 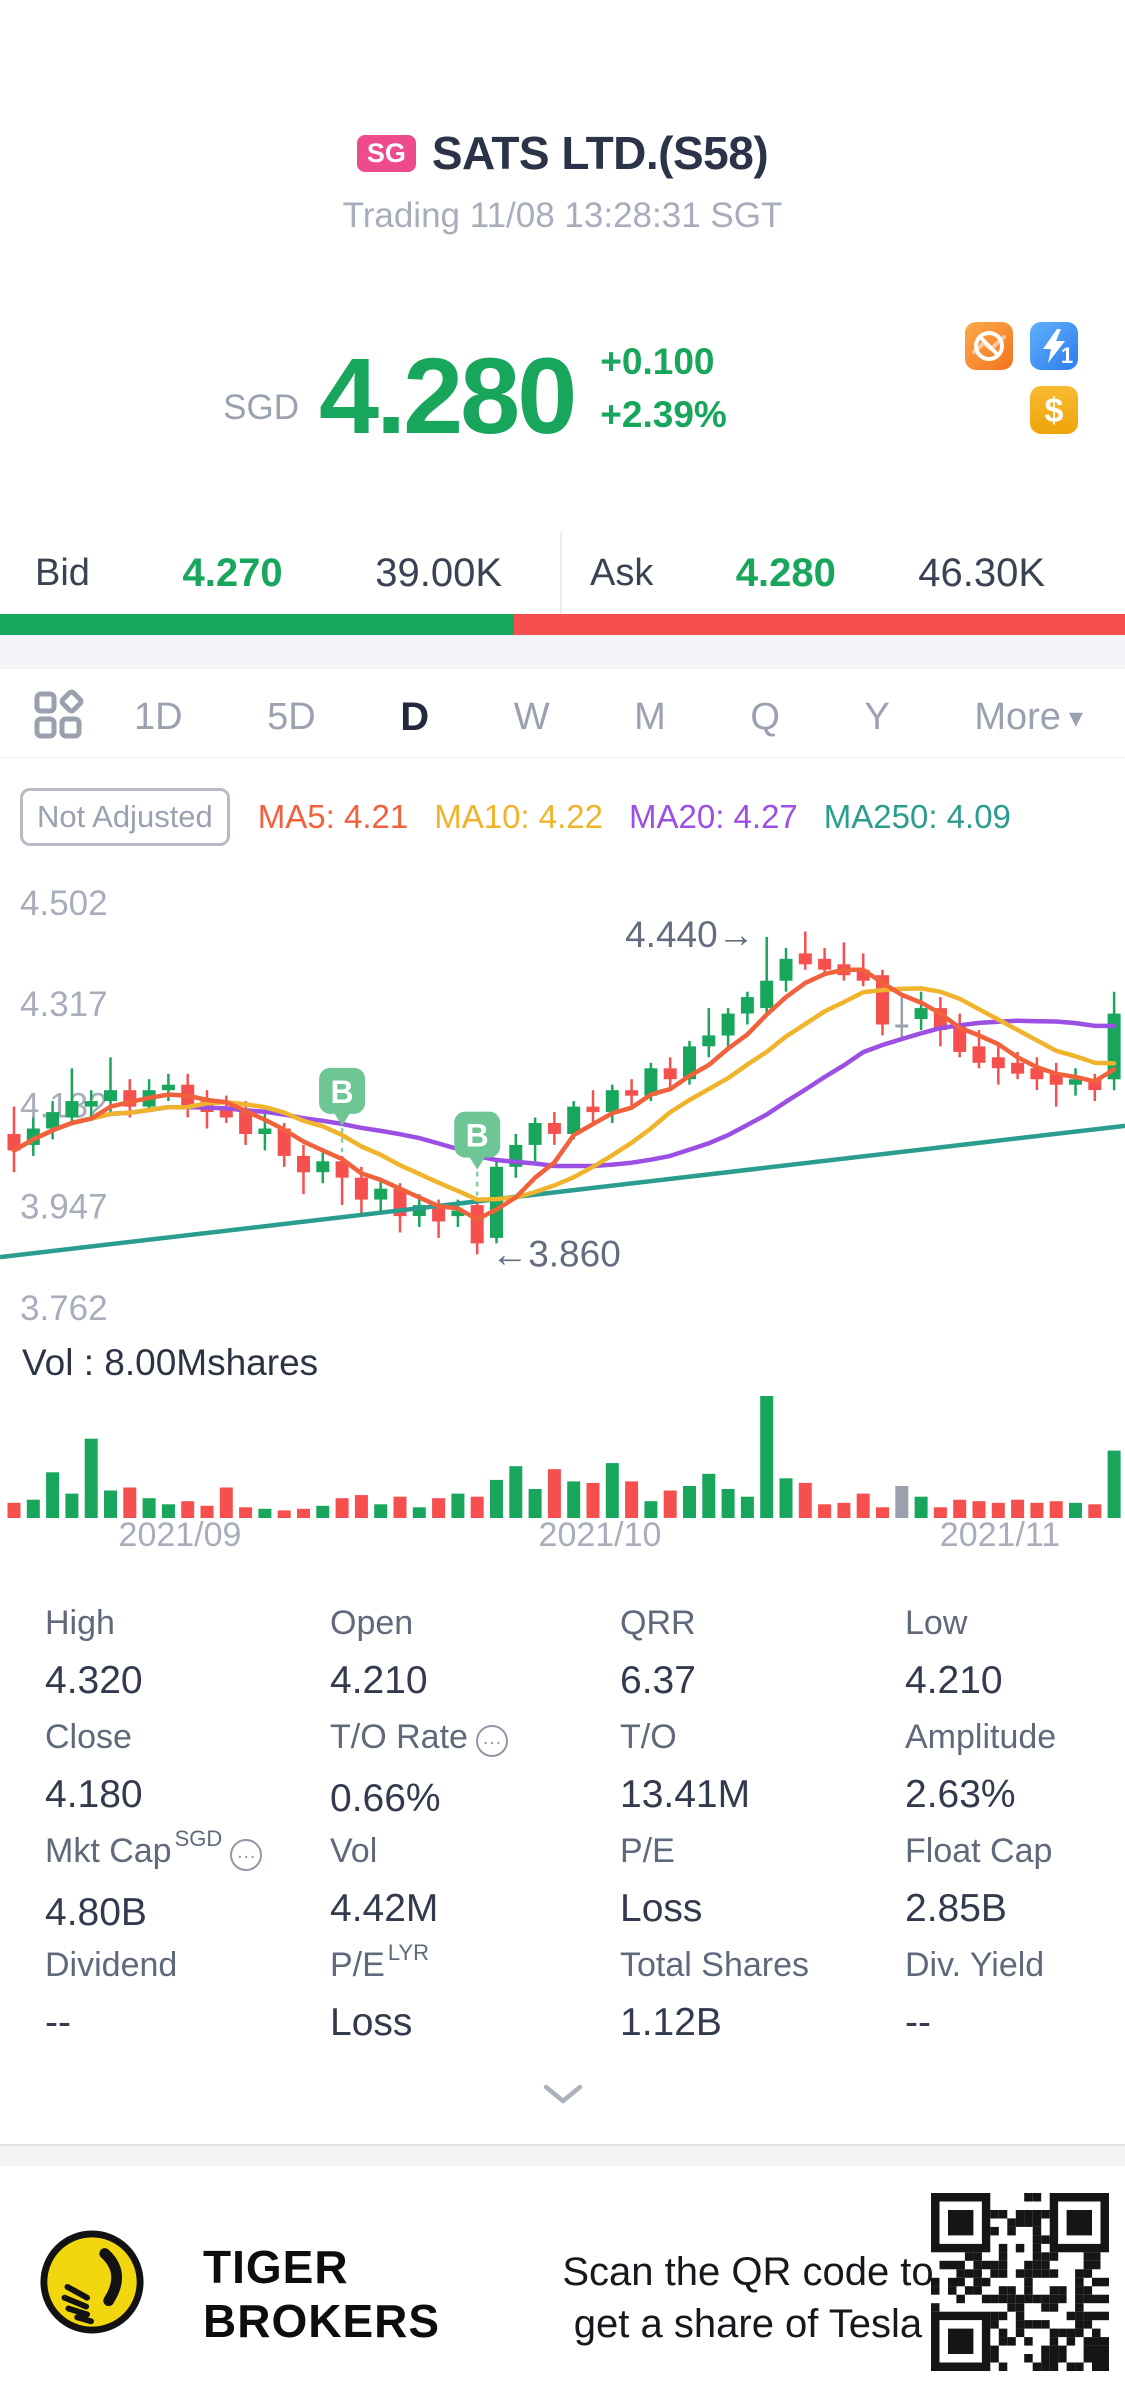 I want to click on stat-float-cap: Float Cap 2.85B, so click(x=979, y=1881).